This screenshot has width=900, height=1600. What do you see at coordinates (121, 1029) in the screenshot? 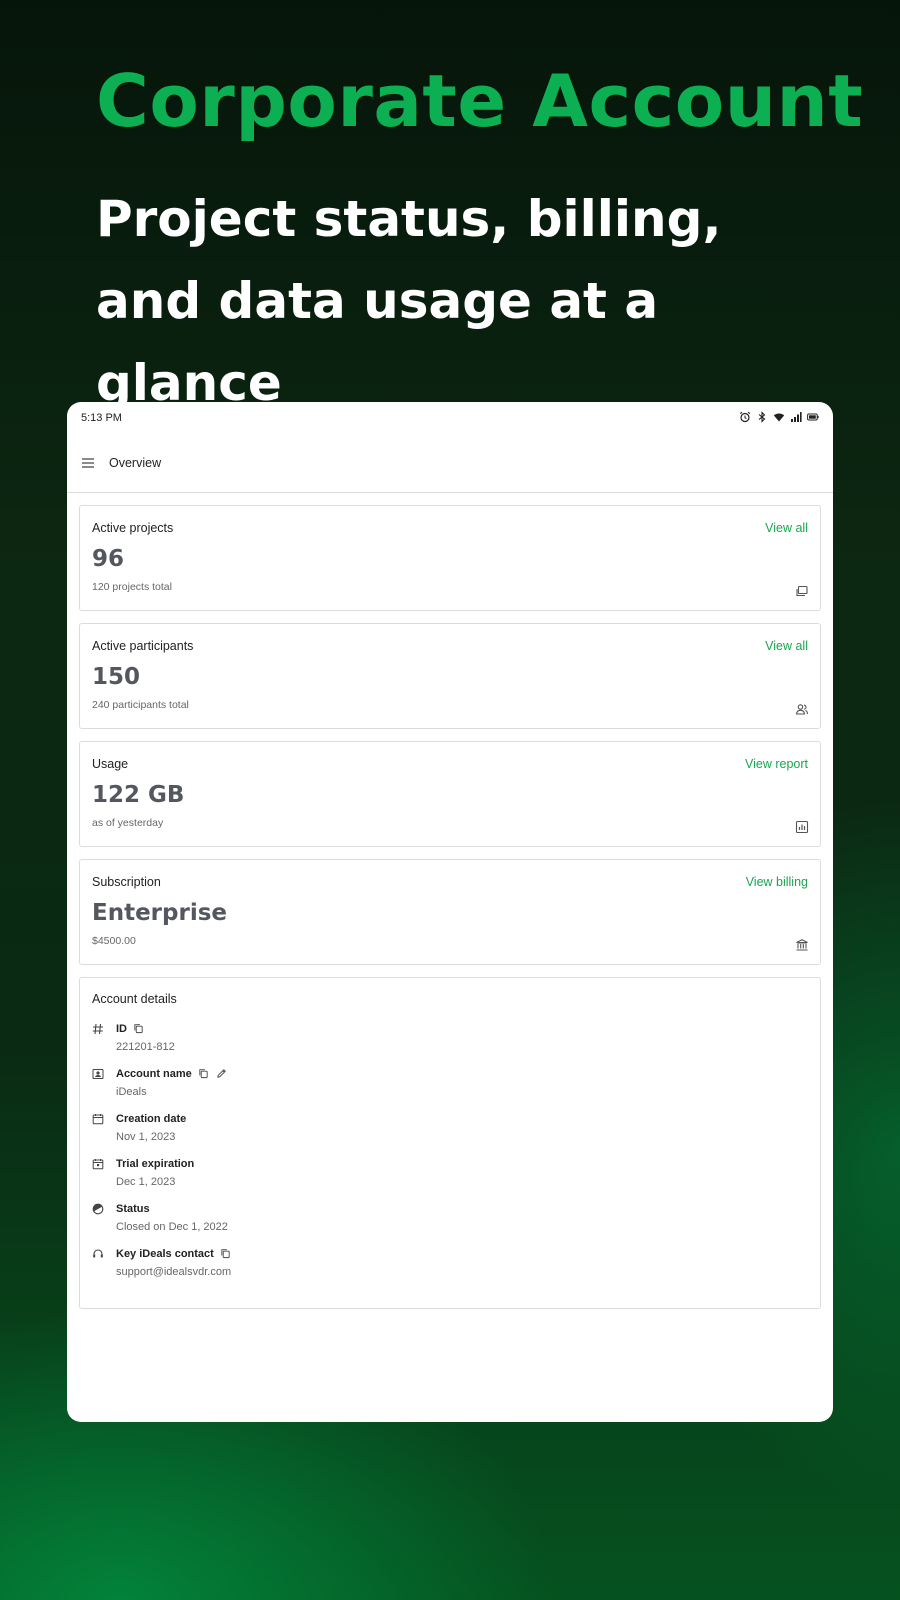
I see `detail-label: ID` at bounding box center [121, 1029].